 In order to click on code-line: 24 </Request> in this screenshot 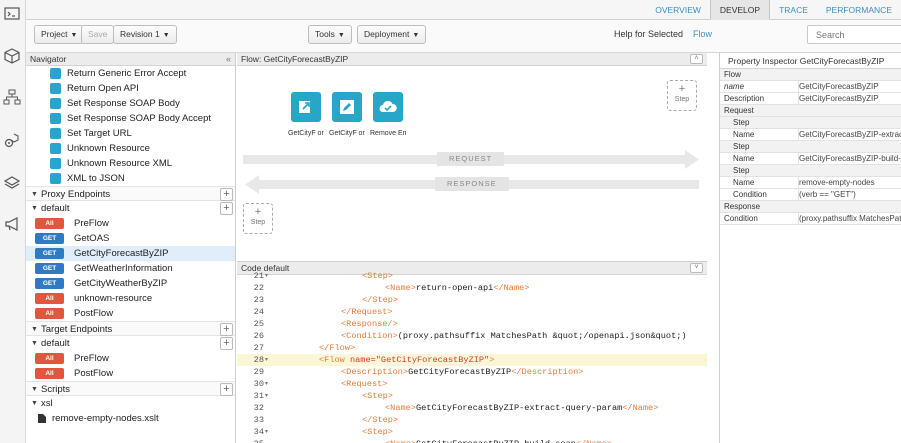, I will do `click(472, 312)`.